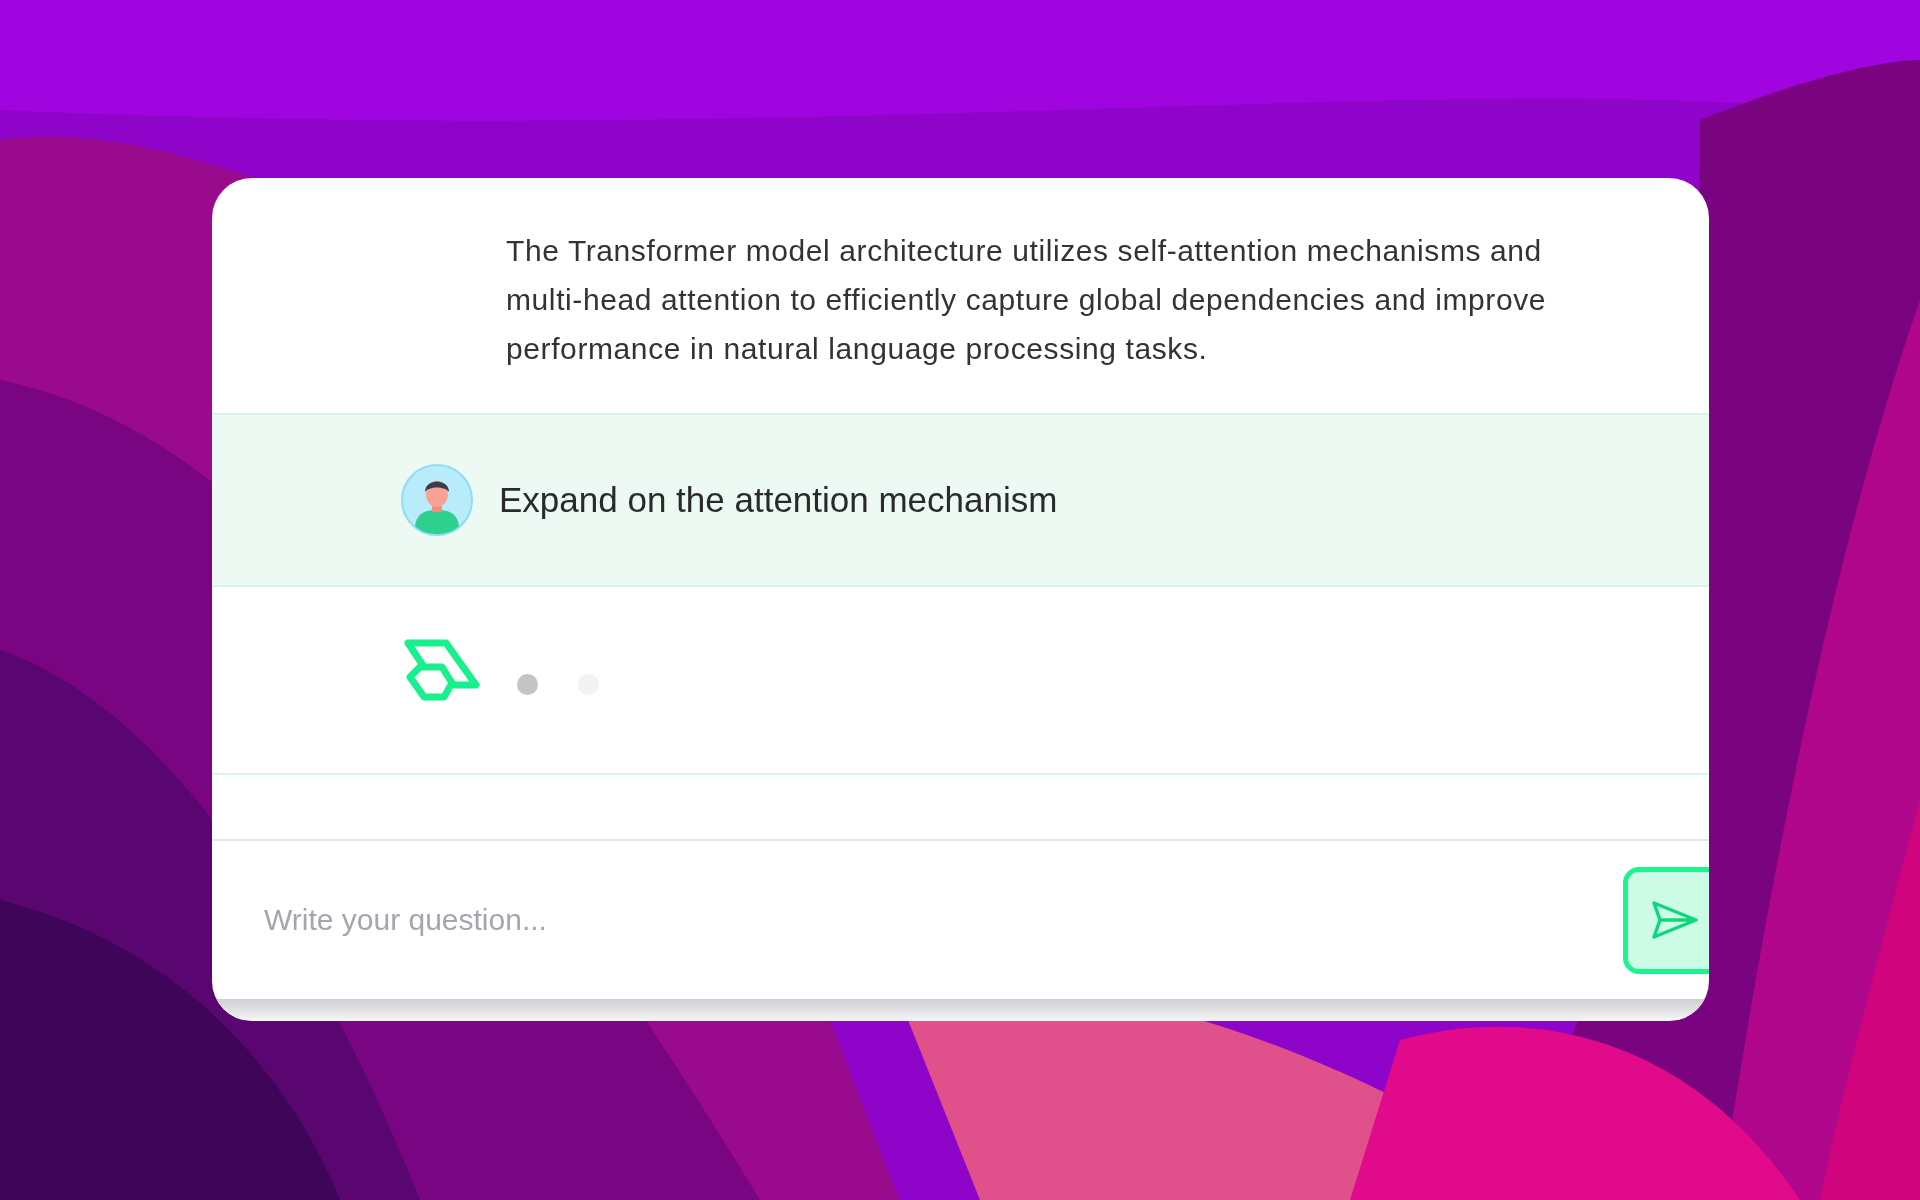 The height and width of the screenshot is (1200, 1920). What do you see at coordinates (1675, 920) in the screenshot?
I see `send-icon` at bounding box center [1675, 920].